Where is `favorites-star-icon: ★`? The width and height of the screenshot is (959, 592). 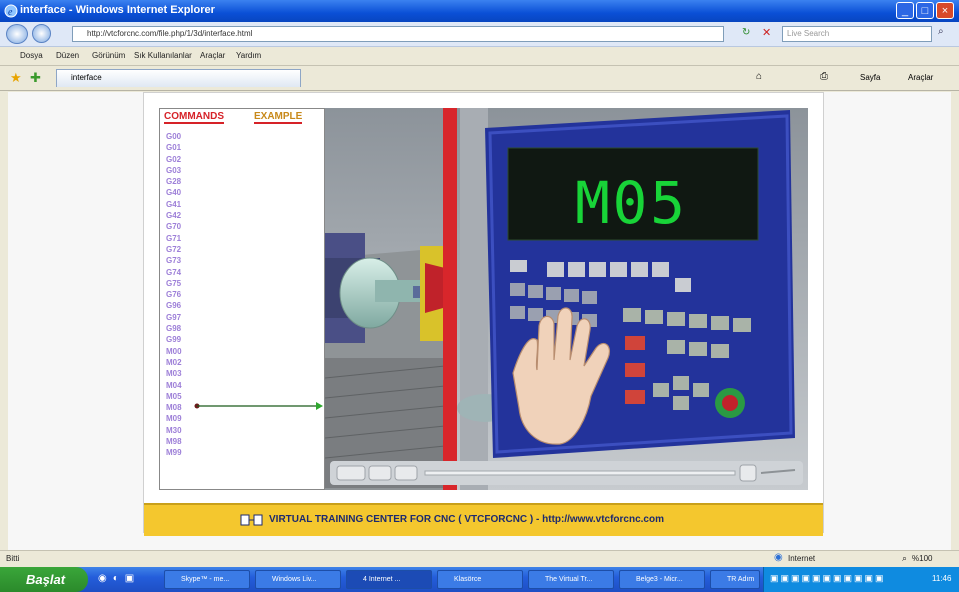
favorites-star-icon: ★ is located at coordinates (16, 78).